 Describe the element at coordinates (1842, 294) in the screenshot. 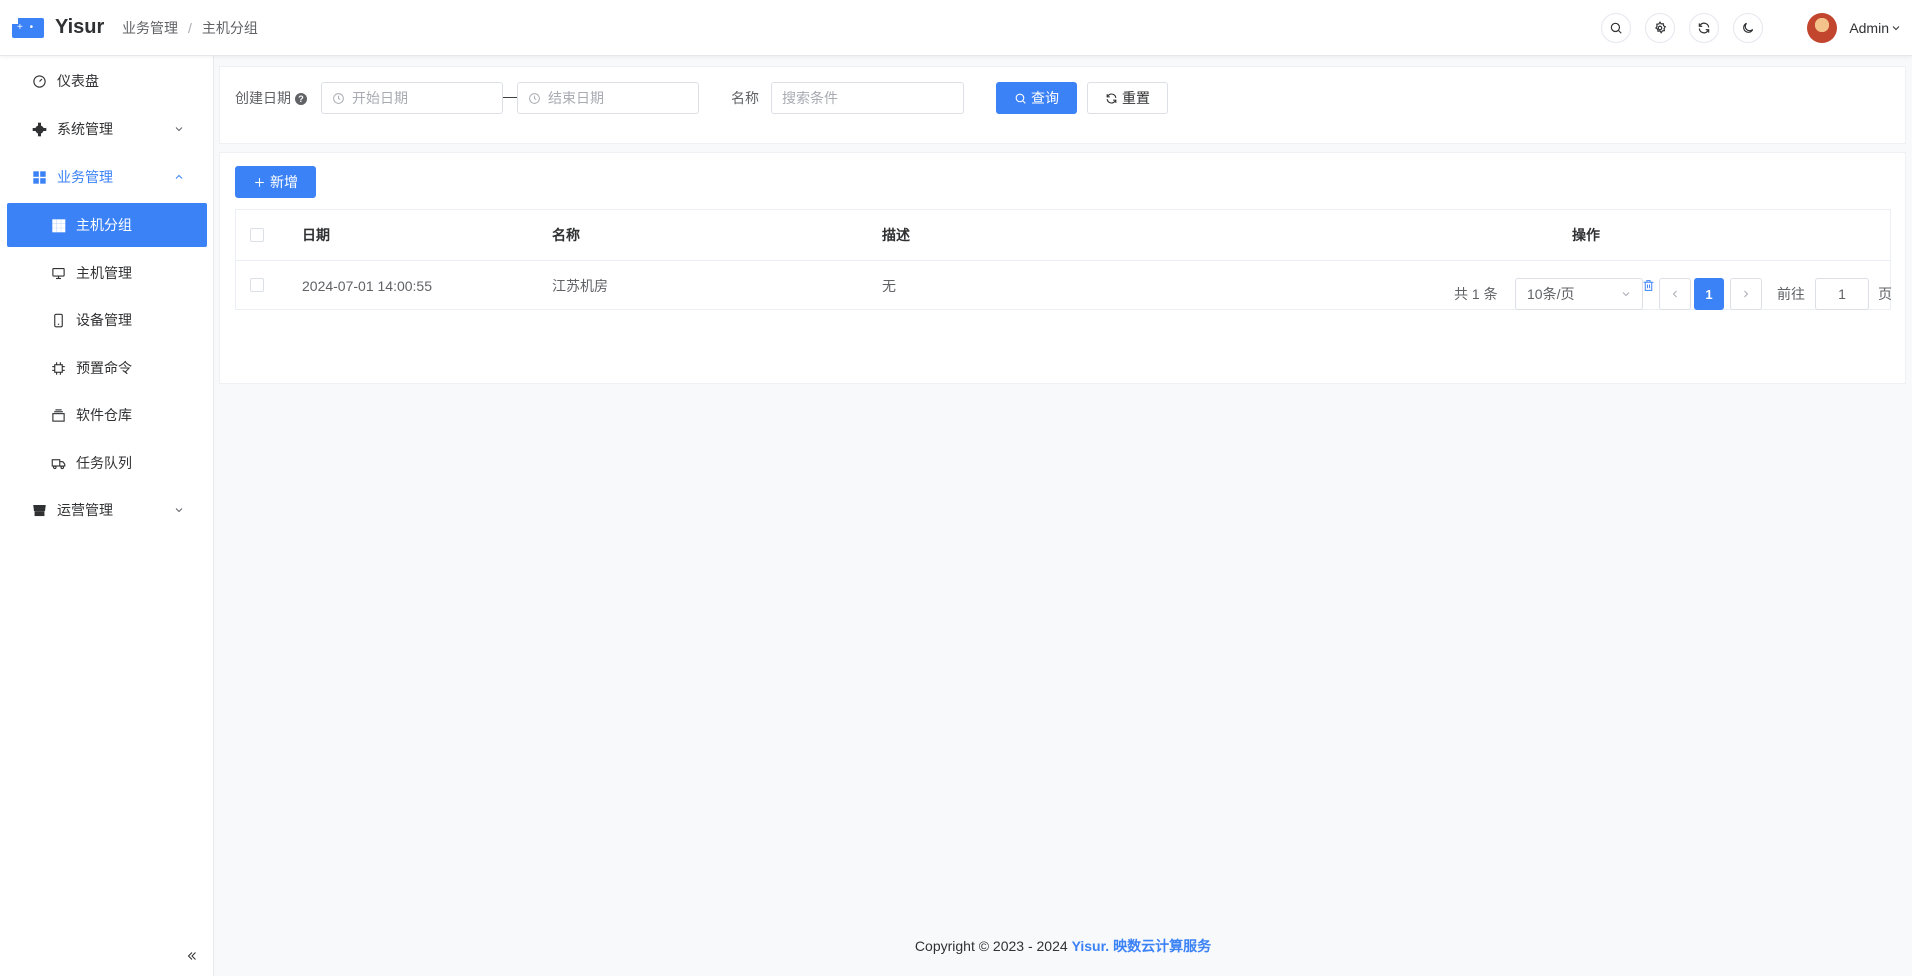

I see `goto-page-input: 1` at that location.